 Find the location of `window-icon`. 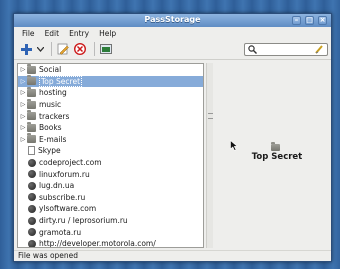

window-icon is located at coordinates (106, 49).